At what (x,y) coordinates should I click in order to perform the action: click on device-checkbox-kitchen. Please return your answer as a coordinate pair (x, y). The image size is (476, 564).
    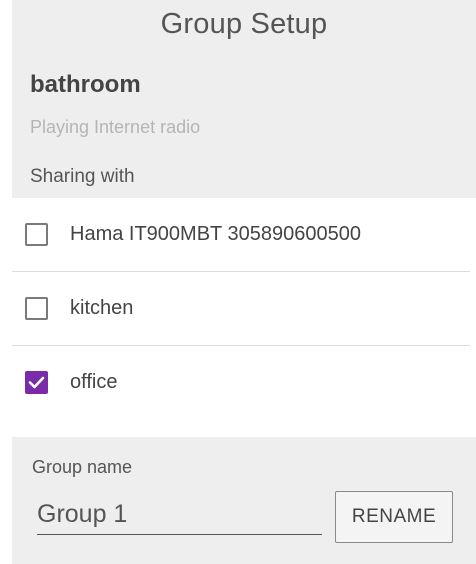
    Looking at the image, I should click on (36, 308).